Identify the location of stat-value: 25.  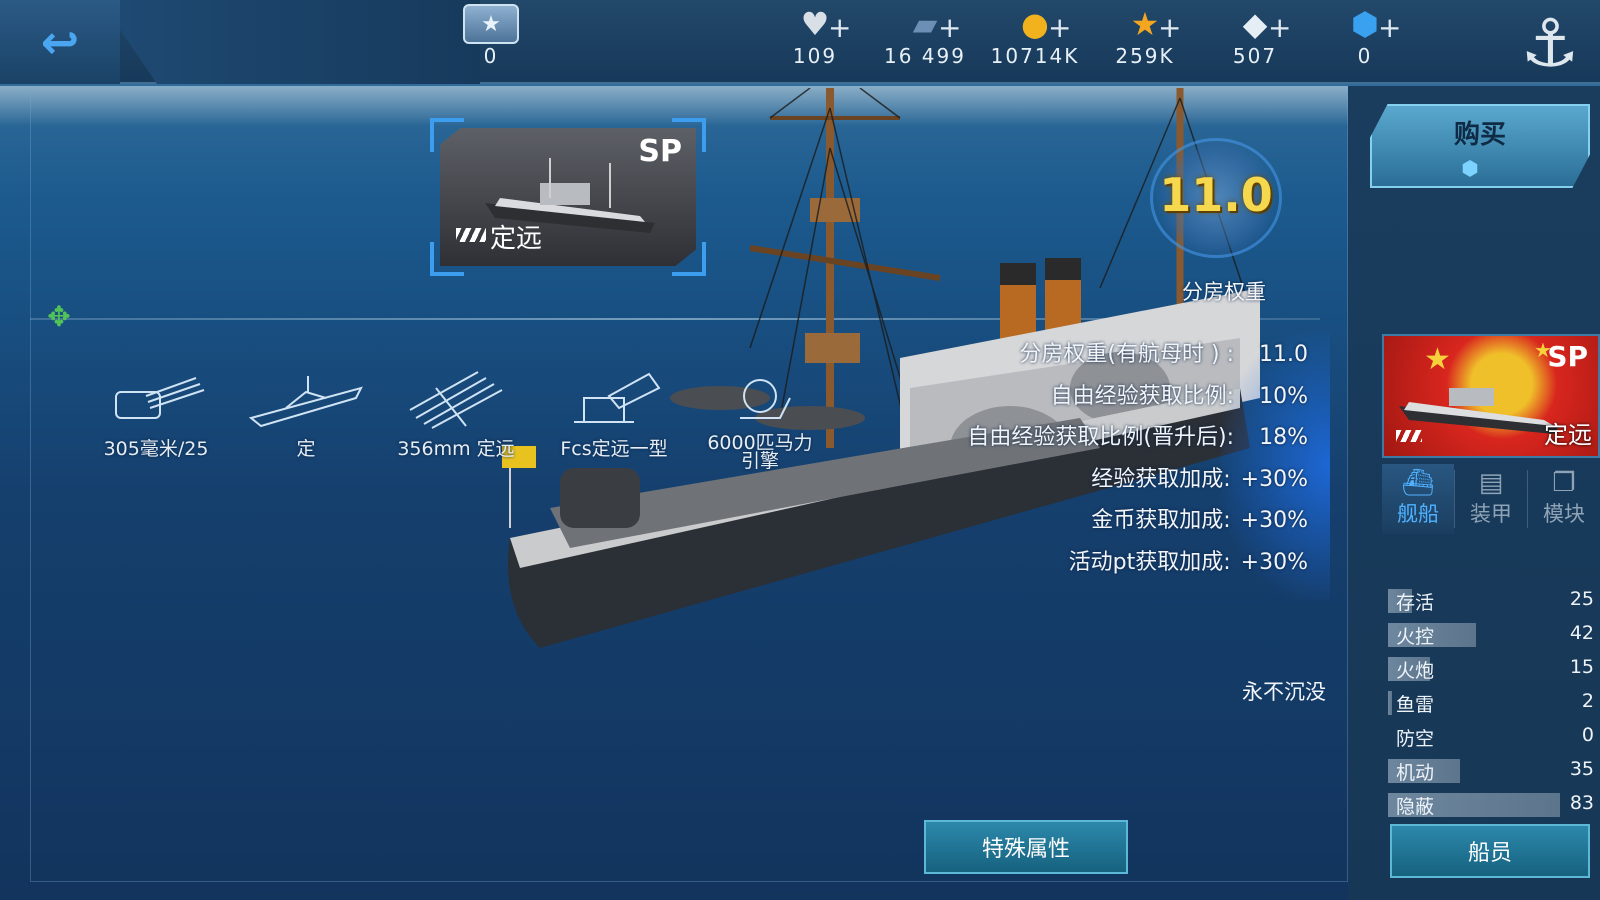
(1581, 599).